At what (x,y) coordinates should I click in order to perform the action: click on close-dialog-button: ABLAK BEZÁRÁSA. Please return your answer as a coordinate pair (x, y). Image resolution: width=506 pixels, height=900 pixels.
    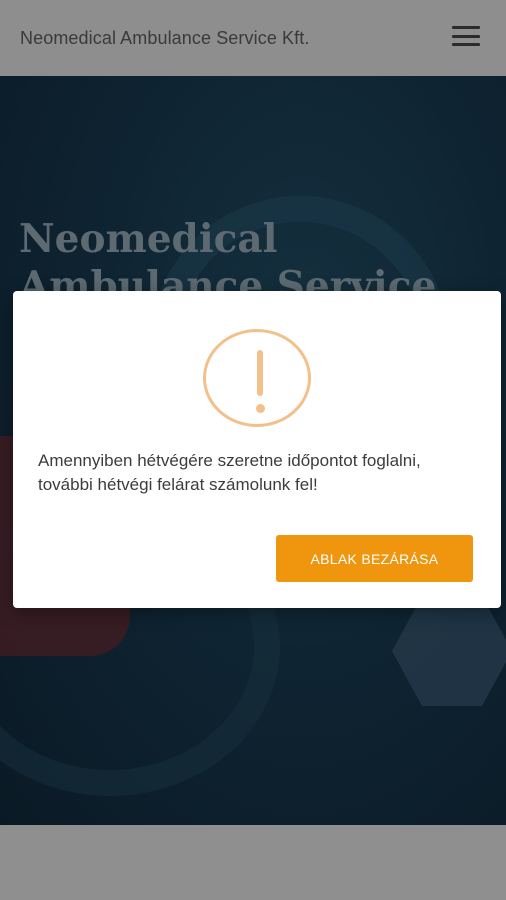
    Looking at the image, I should click on (374, 558).